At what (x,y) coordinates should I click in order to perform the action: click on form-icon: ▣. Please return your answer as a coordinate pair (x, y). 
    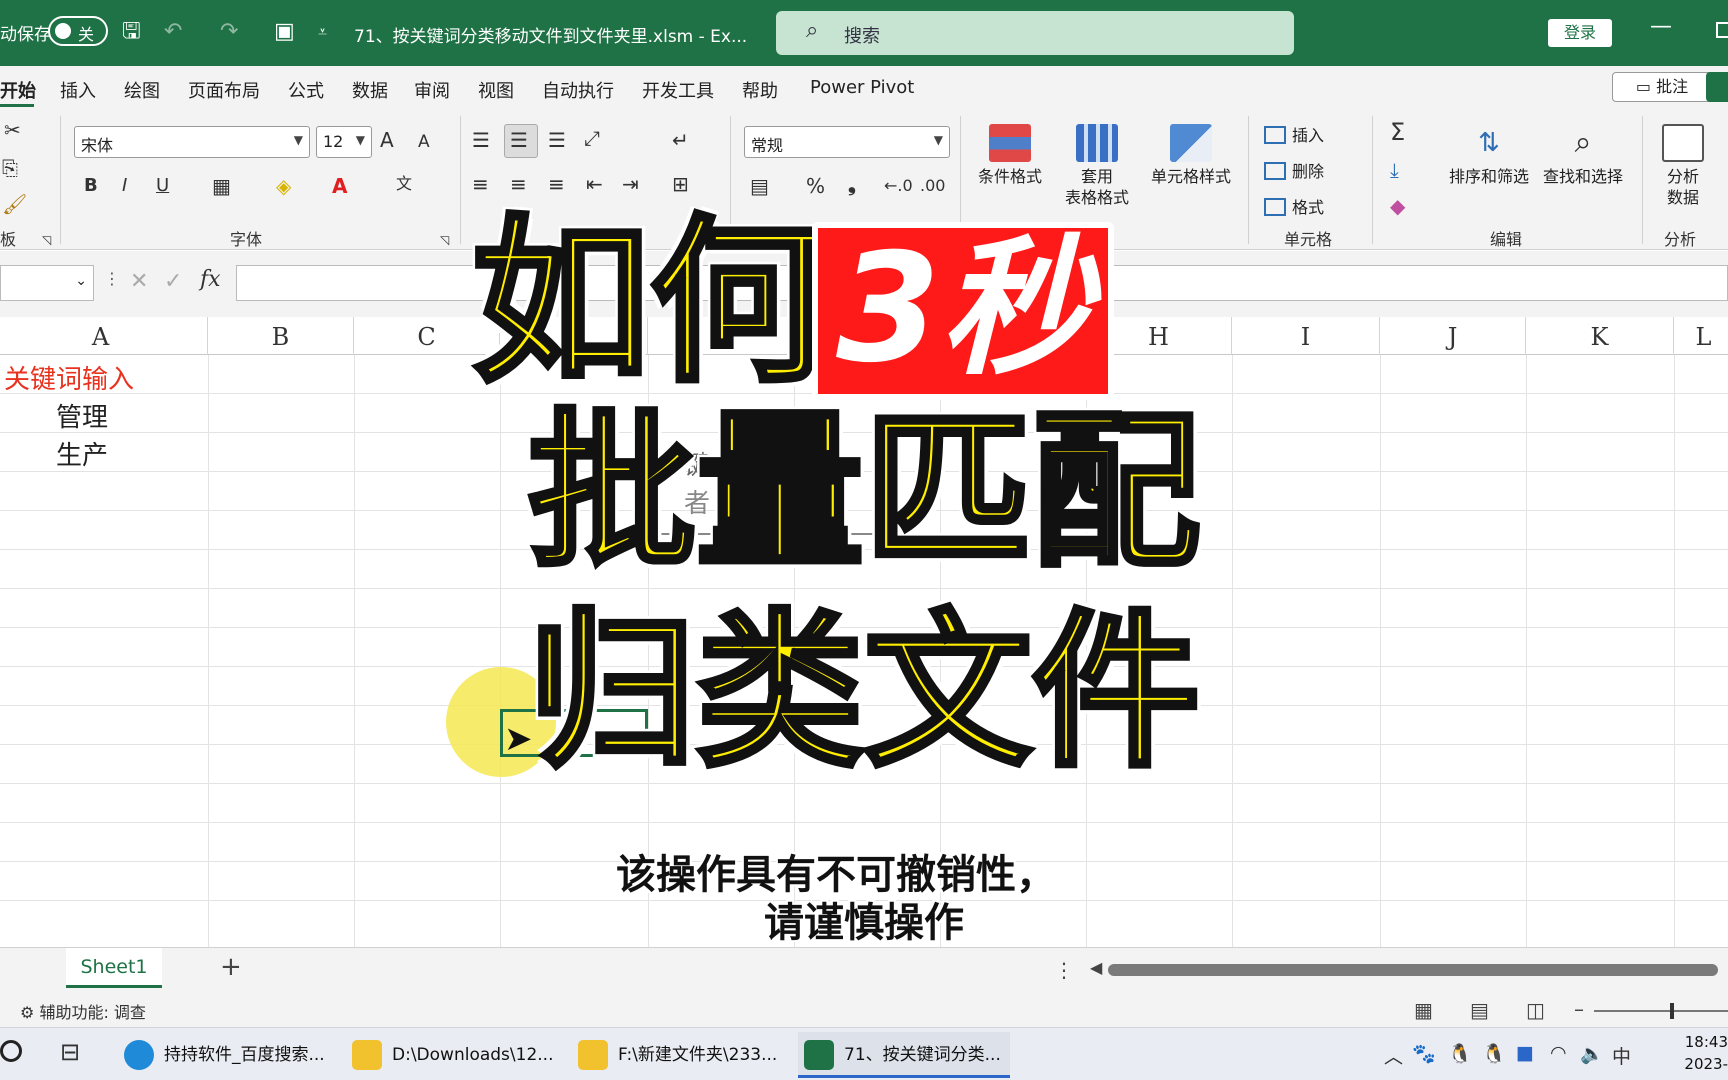
    Looking at the image, I should click on (284, 32).